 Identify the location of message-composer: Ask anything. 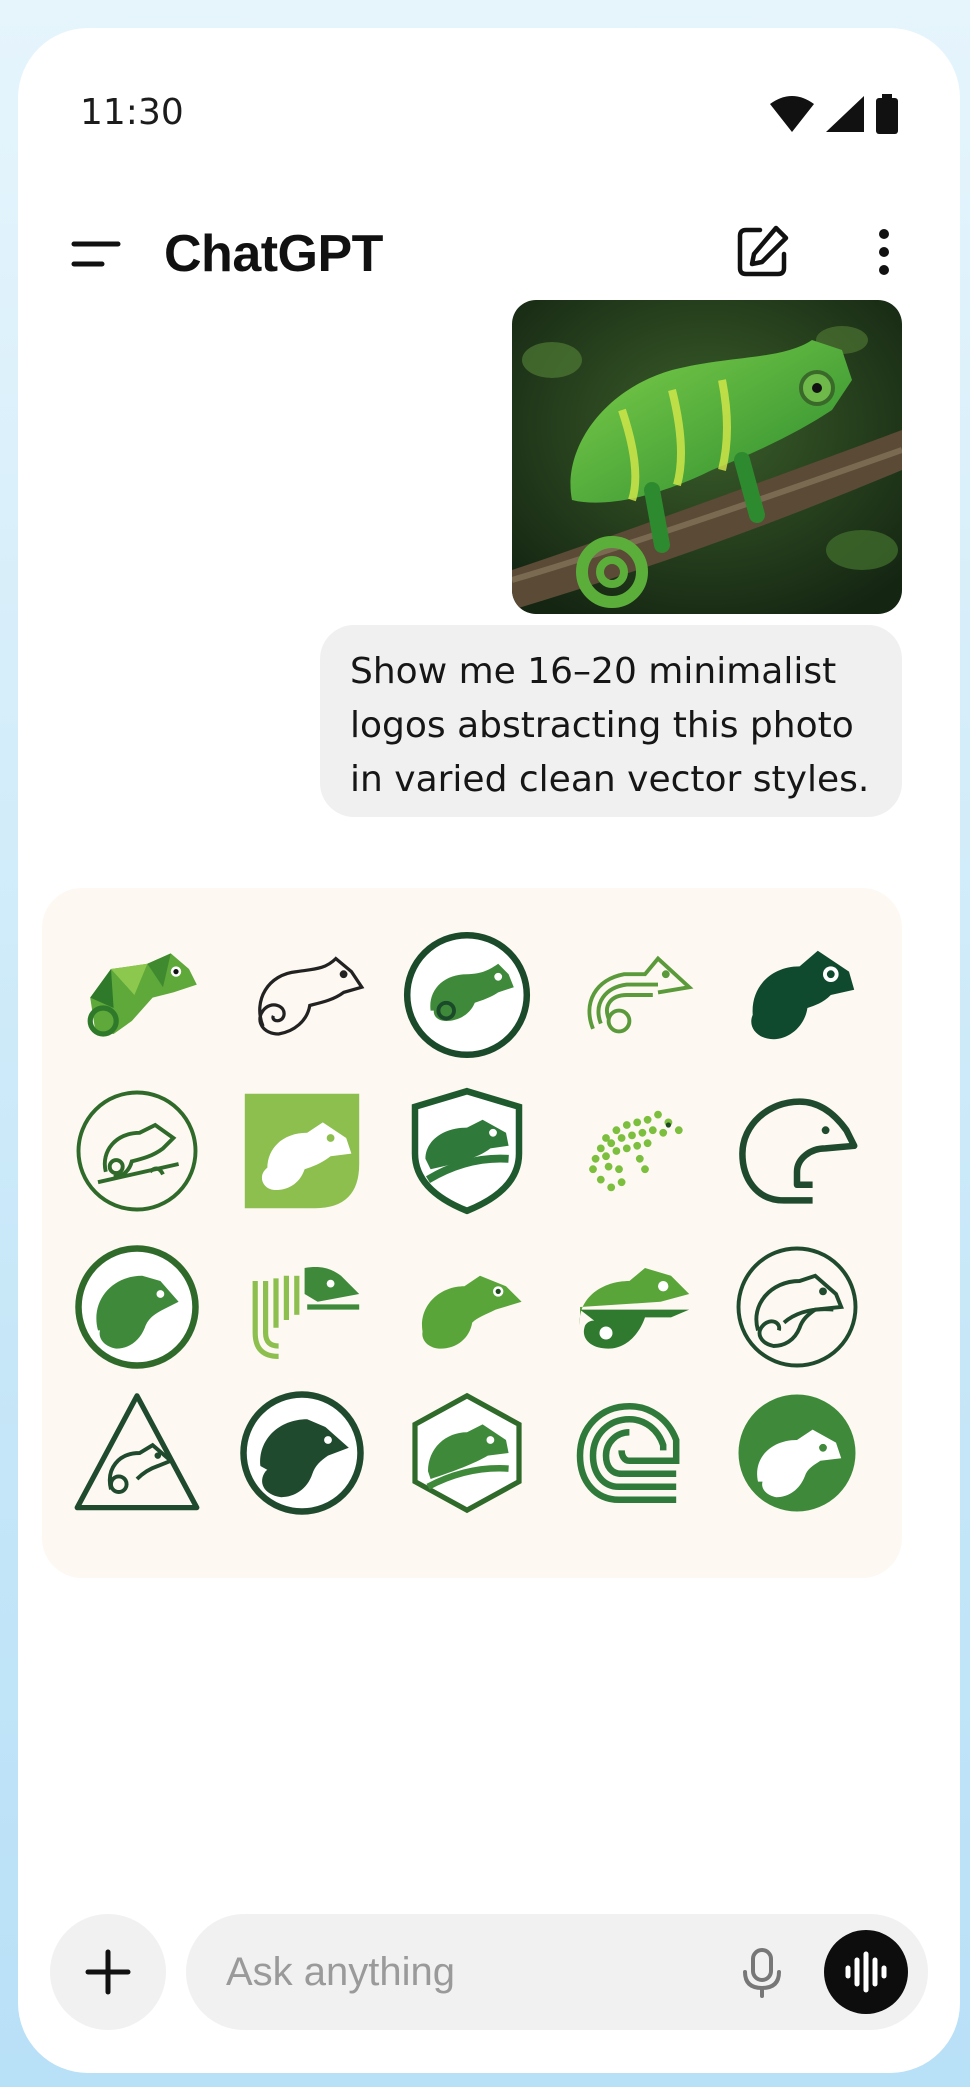
(489, 1968).